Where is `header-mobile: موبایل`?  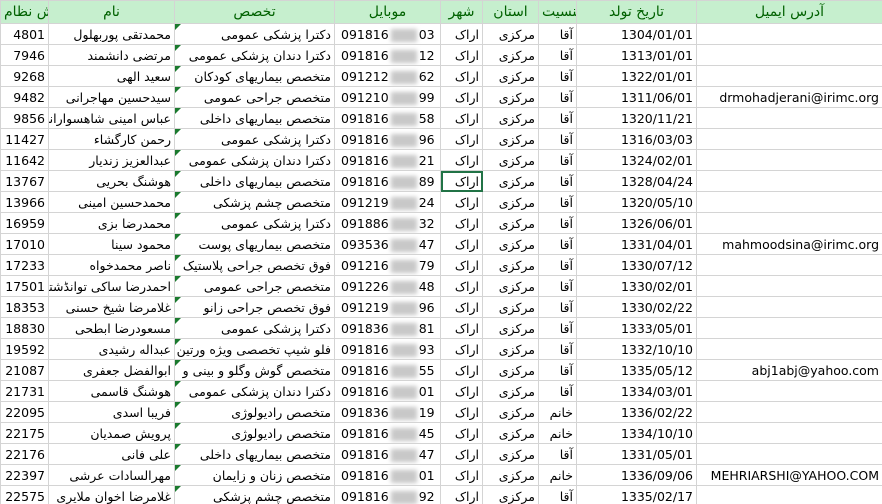
header-mobile: موبایل is located at coordinates (387, 12).